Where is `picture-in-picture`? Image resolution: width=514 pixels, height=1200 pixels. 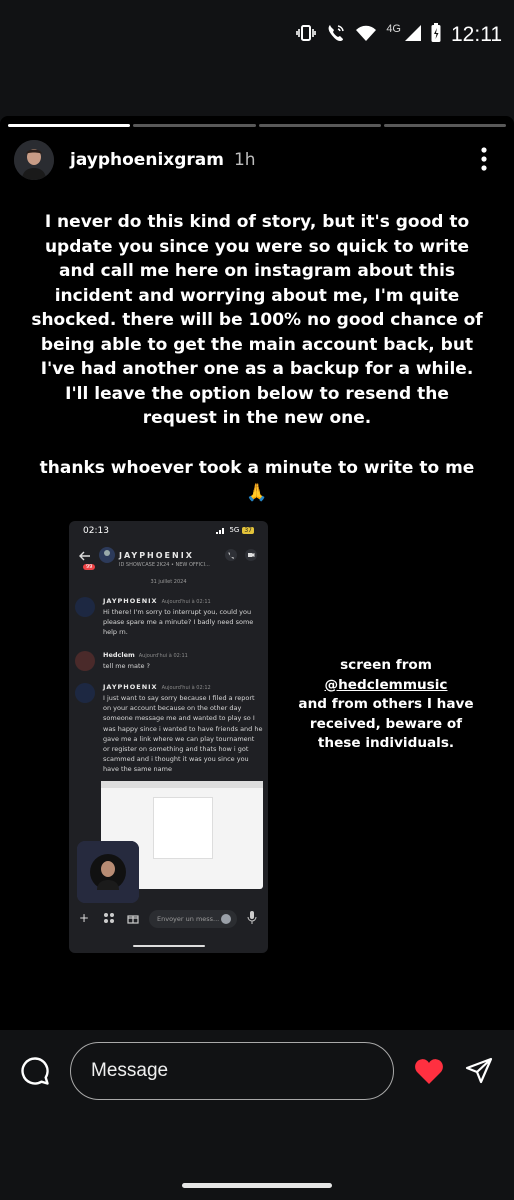
picture-in-picture is located at coordinates (108, 872).